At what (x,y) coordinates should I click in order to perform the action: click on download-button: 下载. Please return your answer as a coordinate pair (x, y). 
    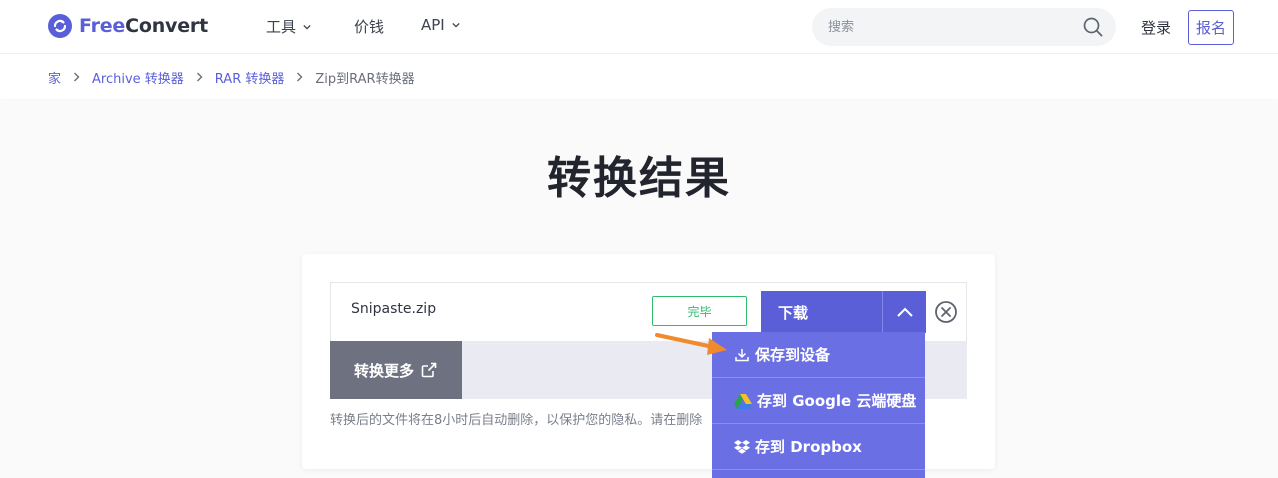
    Looking at the image, I should click on (821, 312).